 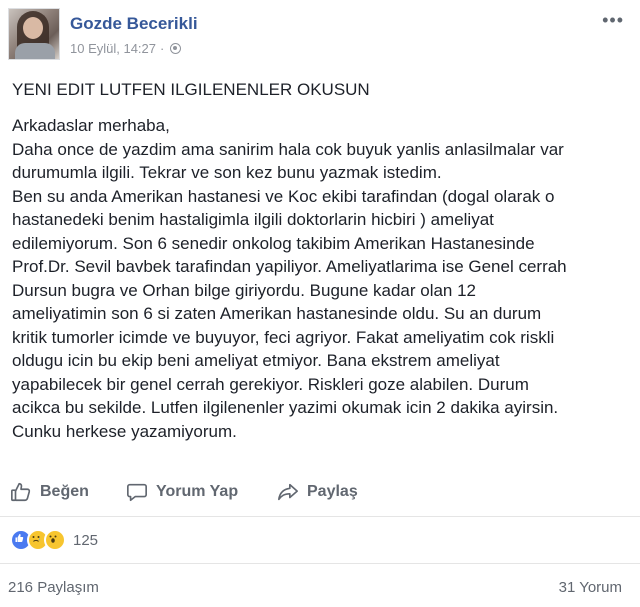 I want to click on comment-label: Yorum Yap, so click(x=197, y=491).